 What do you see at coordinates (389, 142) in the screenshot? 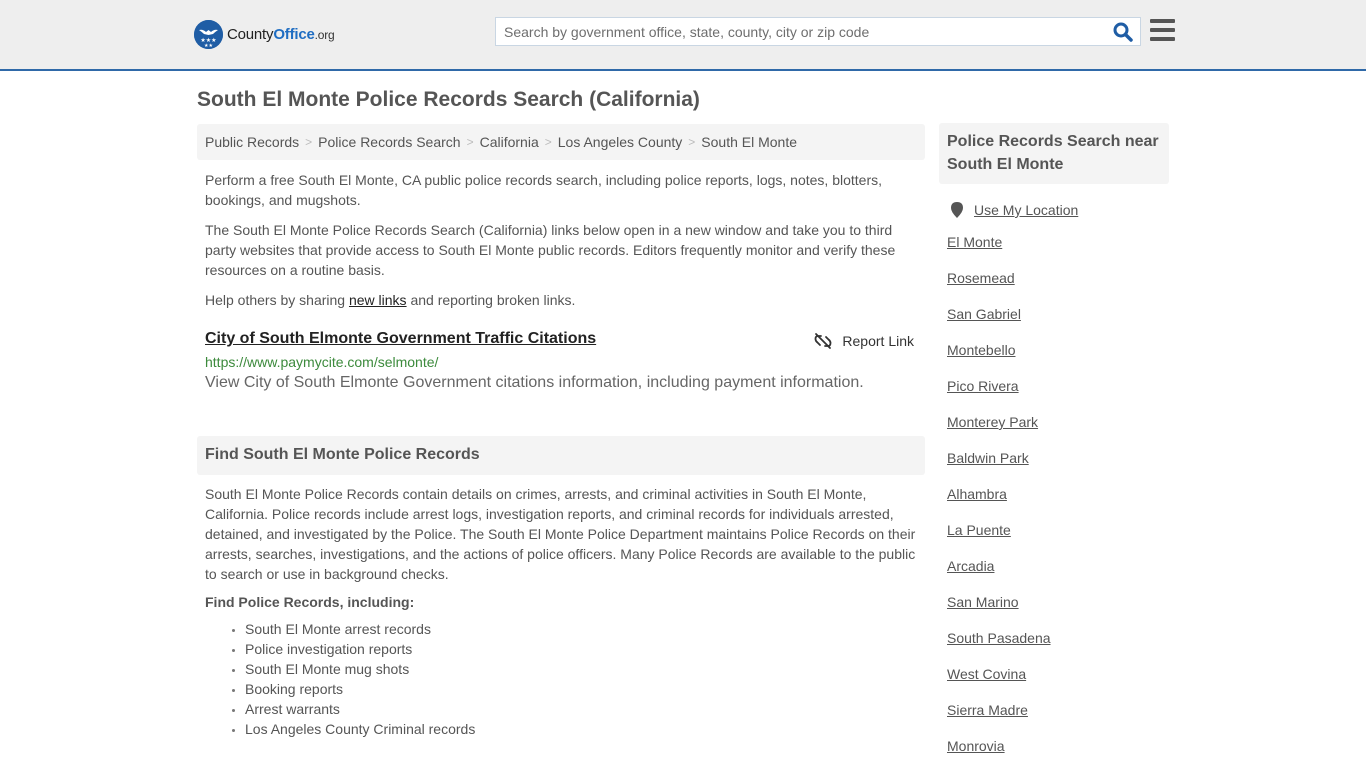
I see `breadcrumb-police-records-search: Police Records Search` at bounding box center [389, 142].